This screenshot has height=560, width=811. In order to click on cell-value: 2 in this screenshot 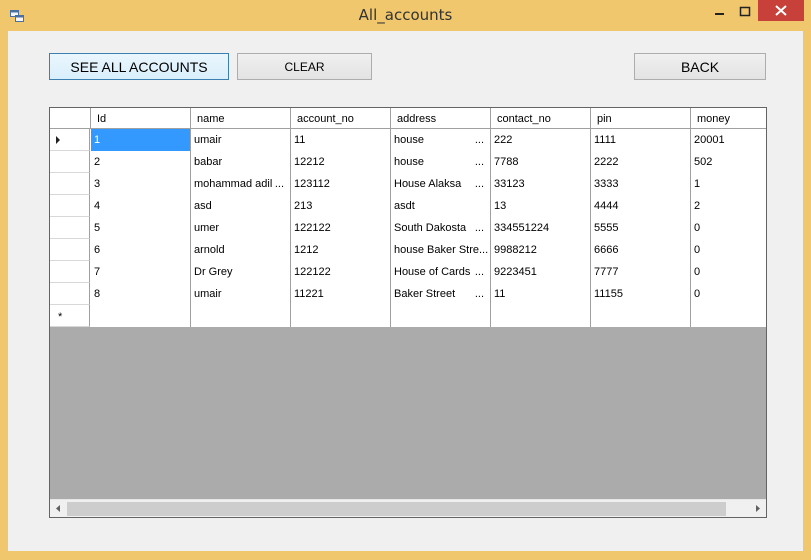, I will do `click(697, 206)`.